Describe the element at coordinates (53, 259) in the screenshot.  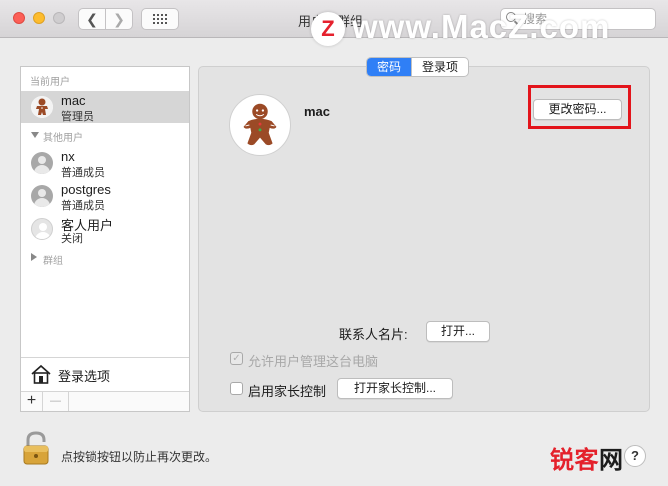
I see `groups-label: 群组` at that location.